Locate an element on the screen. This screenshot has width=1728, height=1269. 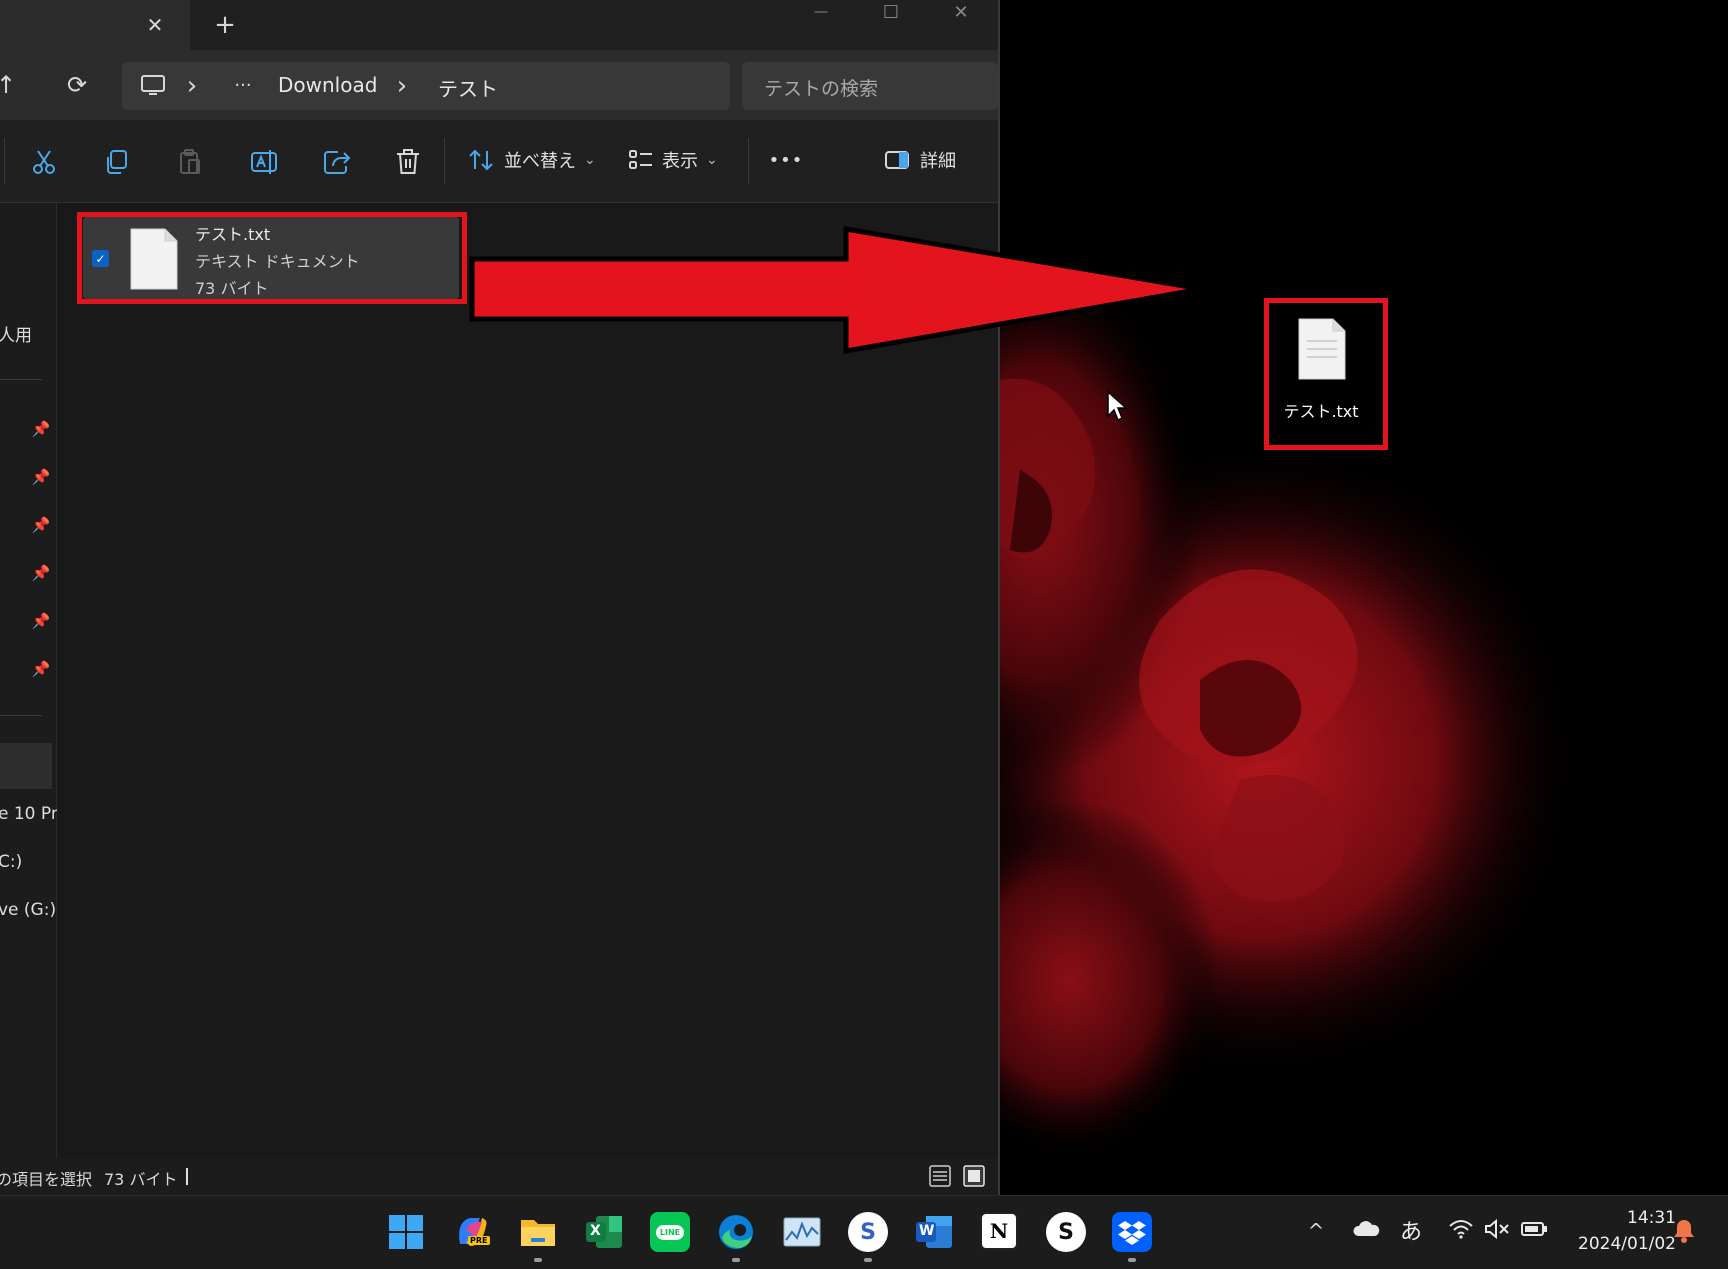
word-letter: W is located at coordinates (927, 1231).